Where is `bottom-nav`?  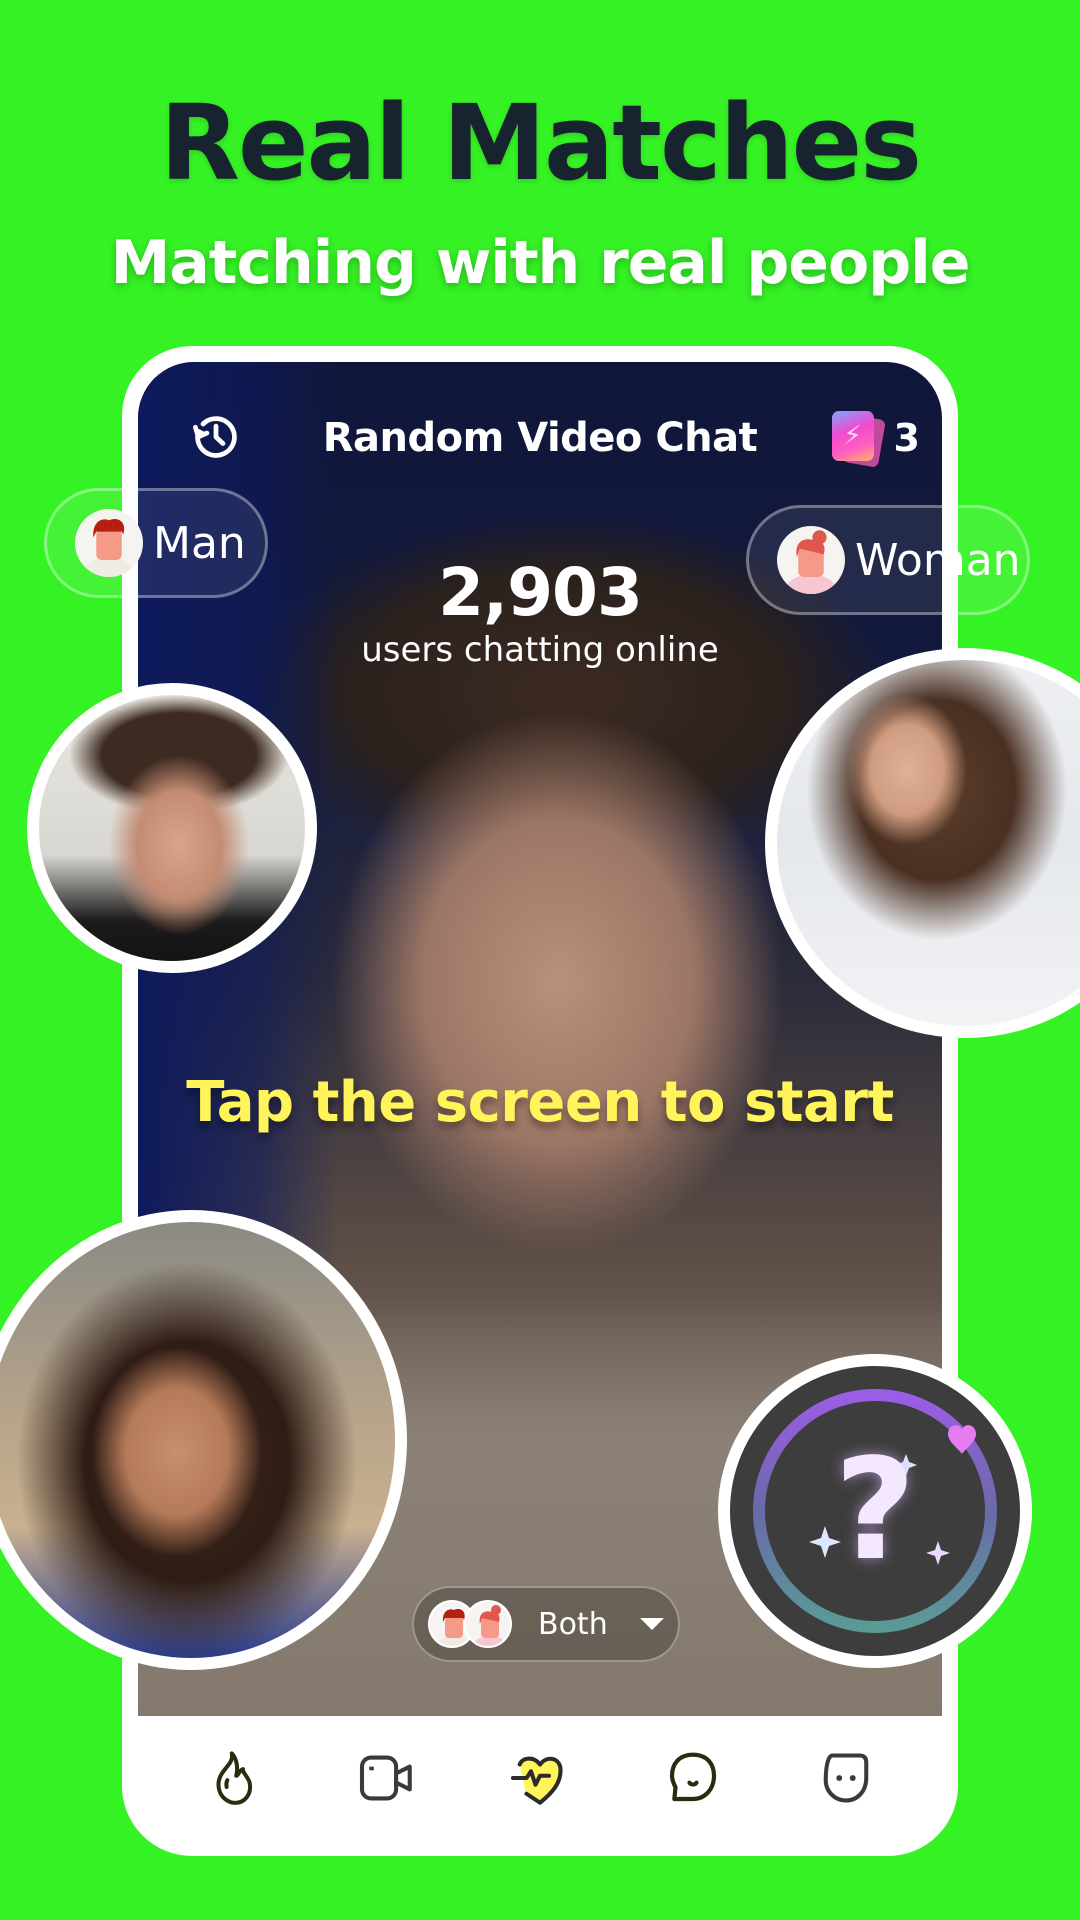
bottom-nav is located at coordinates (540, 1778).